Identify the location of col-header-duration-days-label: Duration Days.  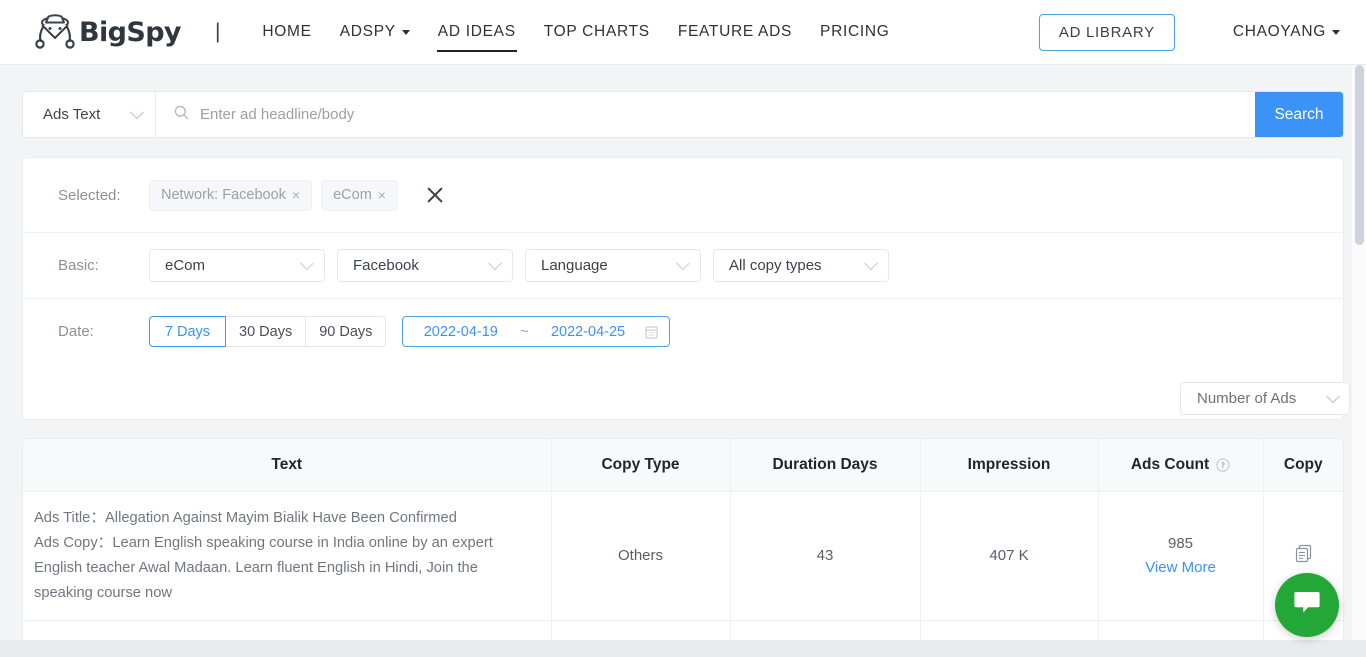
(825, 464).